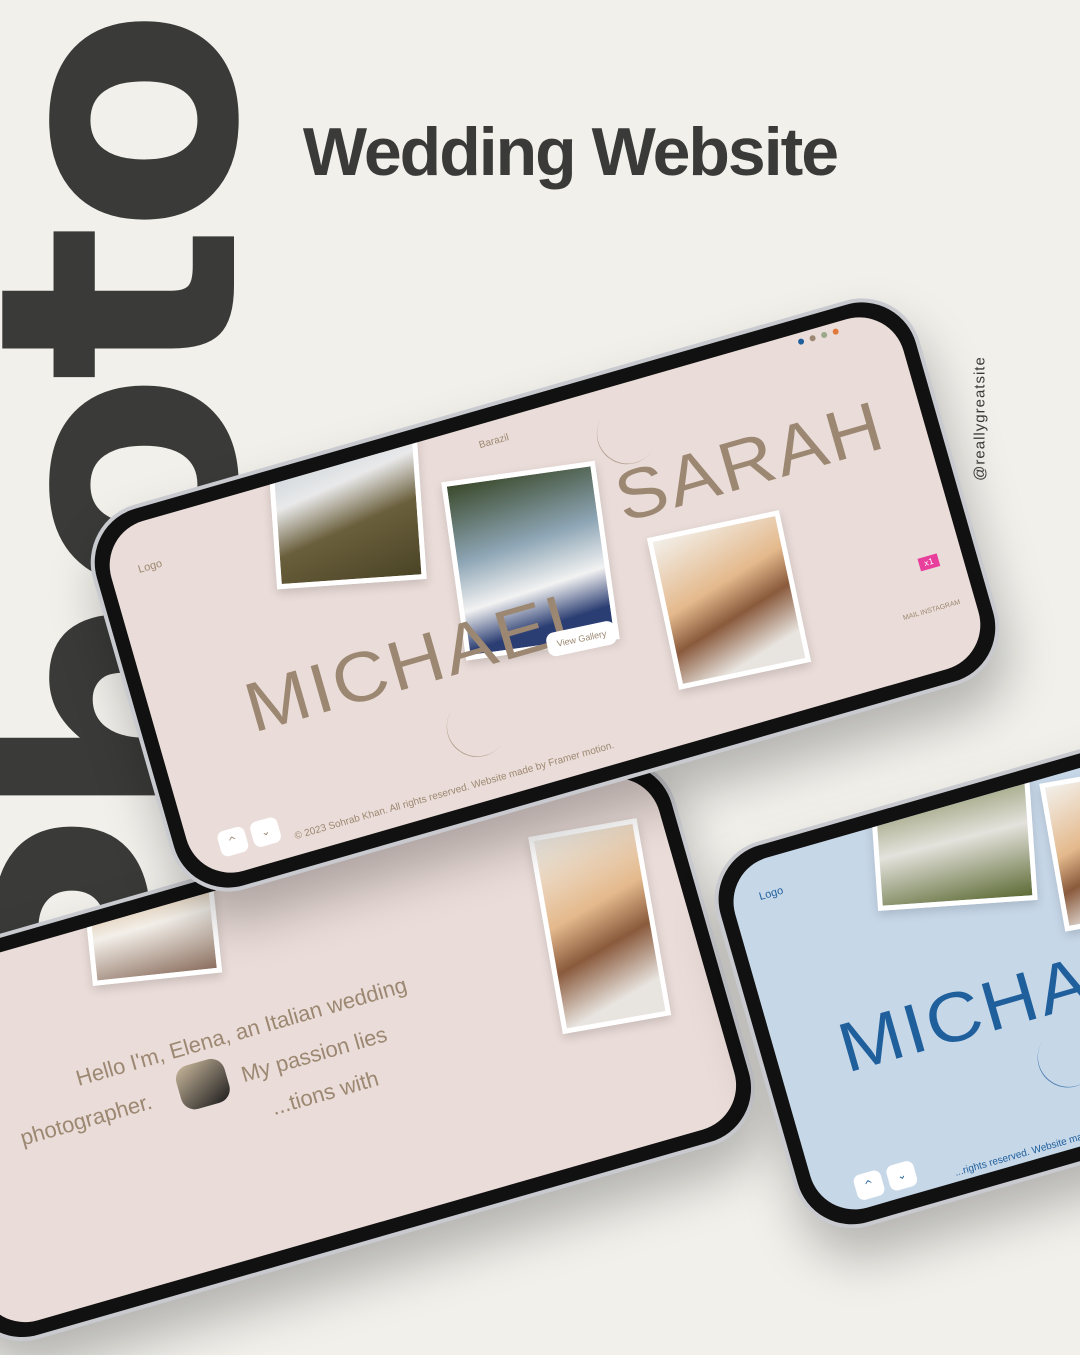 The width and height of the screenshot is (1080, 1355). Describe the element at coordinates (801, 341) in the screenshot. I see `theme-dot-blue` at that location.